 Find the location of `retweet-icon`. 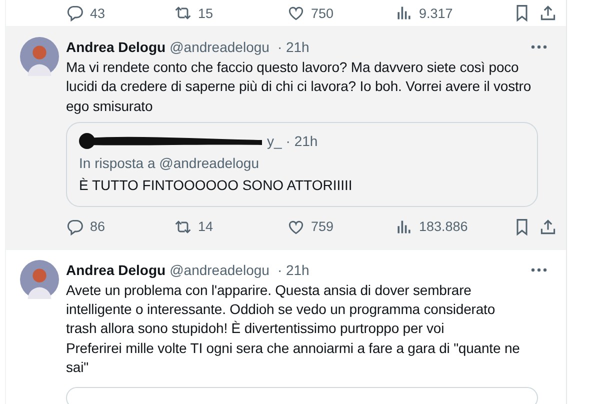

retweet-icon is located at coordinates (183, 13).